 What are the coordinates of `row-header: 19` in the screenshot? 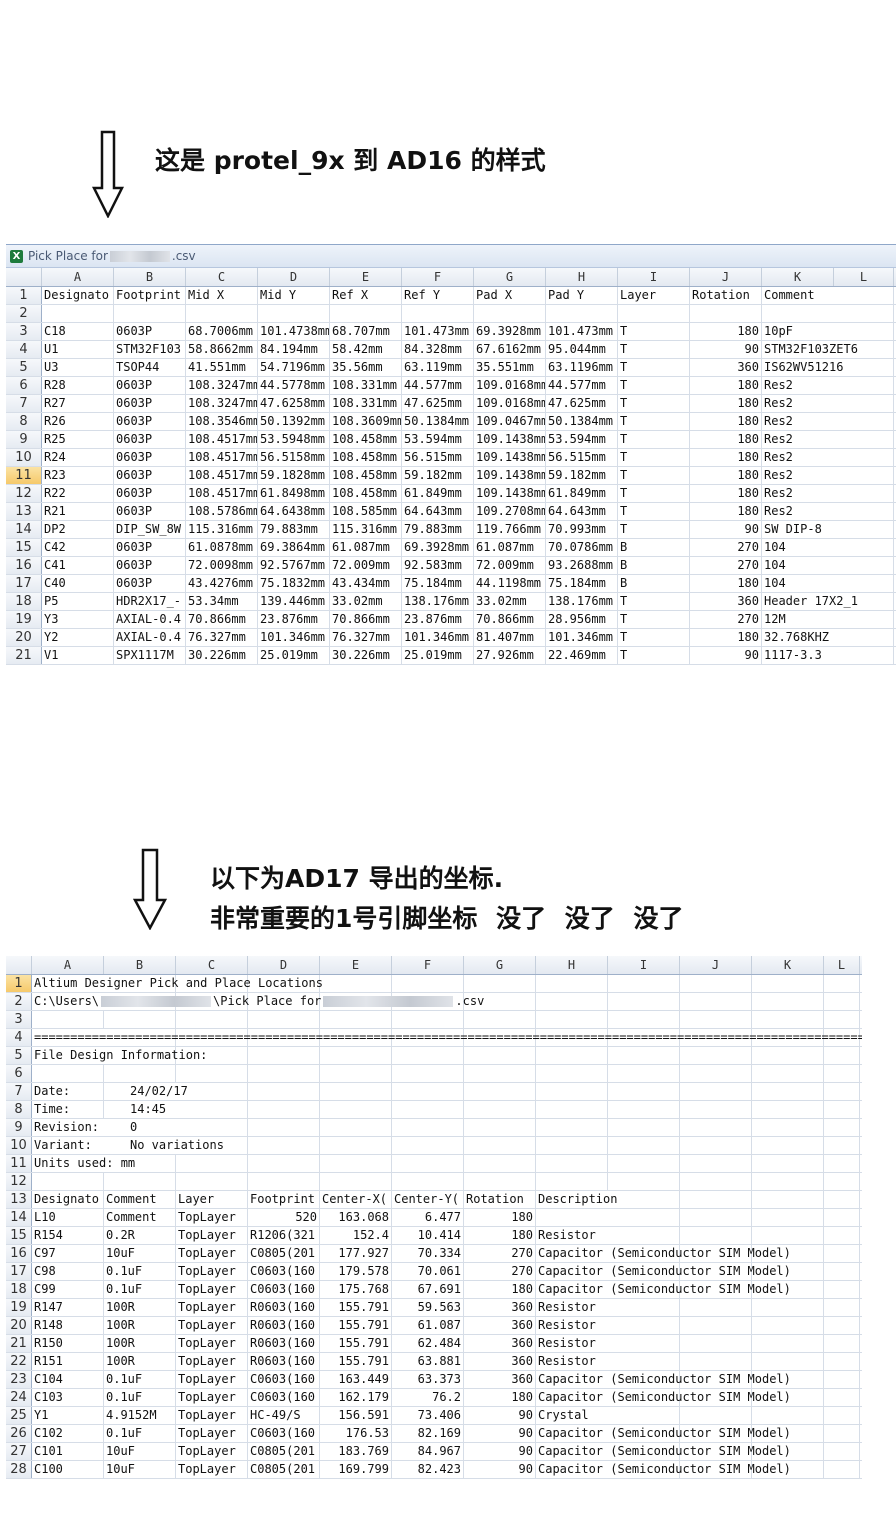 It's located at (24, 619).